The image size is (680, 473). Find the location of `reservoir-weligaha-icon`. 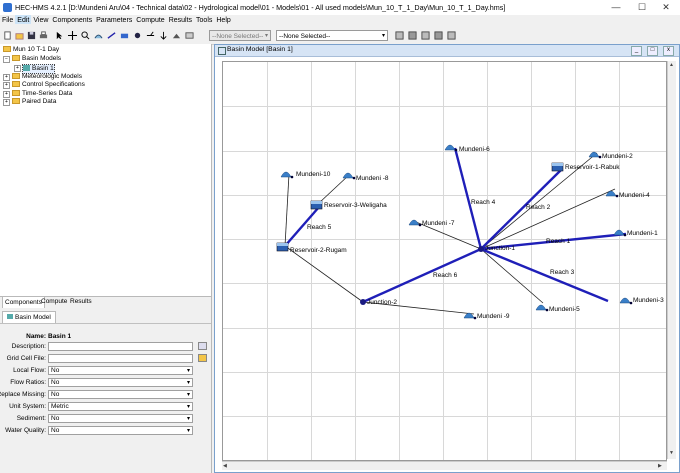

reservoir-weligaha-icon is located at coordinates (316, 205).